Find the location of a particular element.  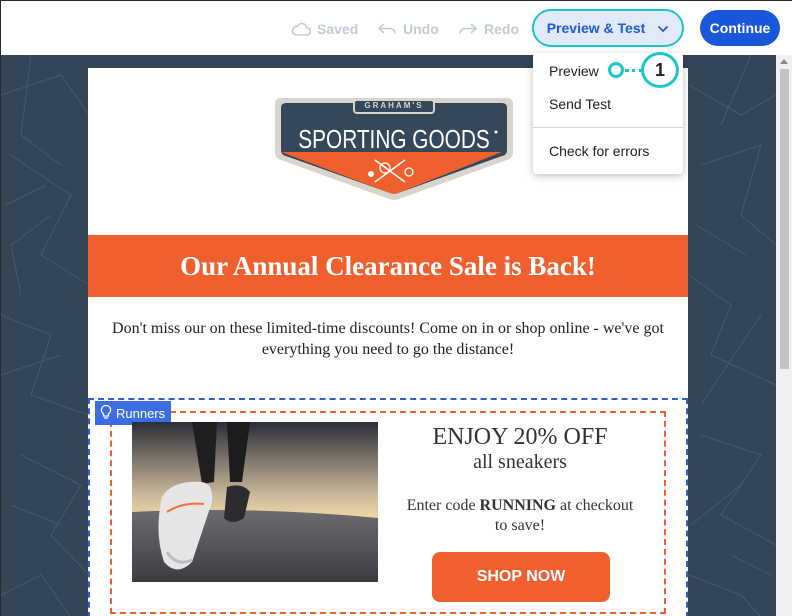

code-prefix: Enter code is located at coordinates (443, 505).